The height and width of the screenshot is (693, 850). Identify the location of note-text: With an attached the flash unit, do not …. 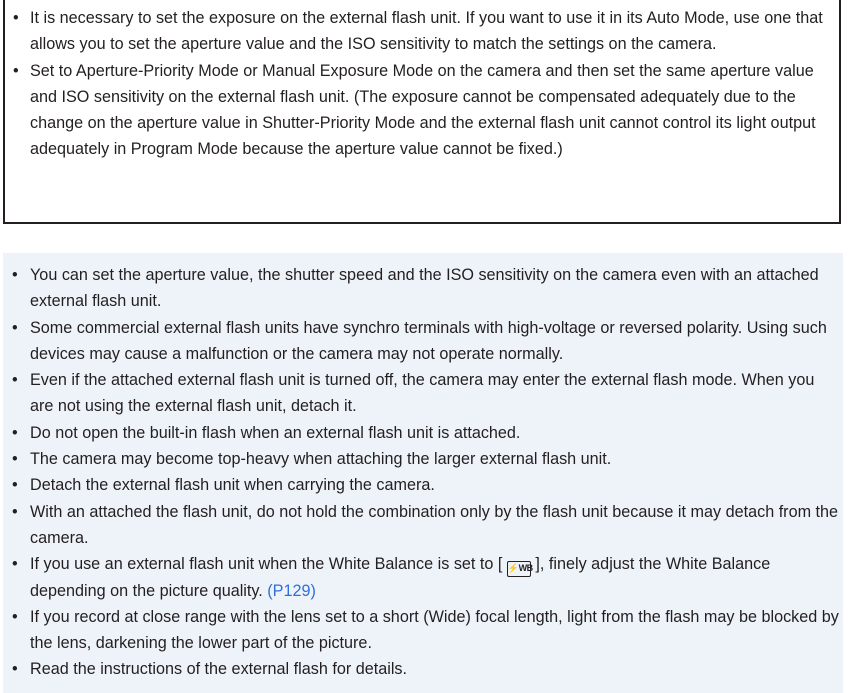
(434, 524).